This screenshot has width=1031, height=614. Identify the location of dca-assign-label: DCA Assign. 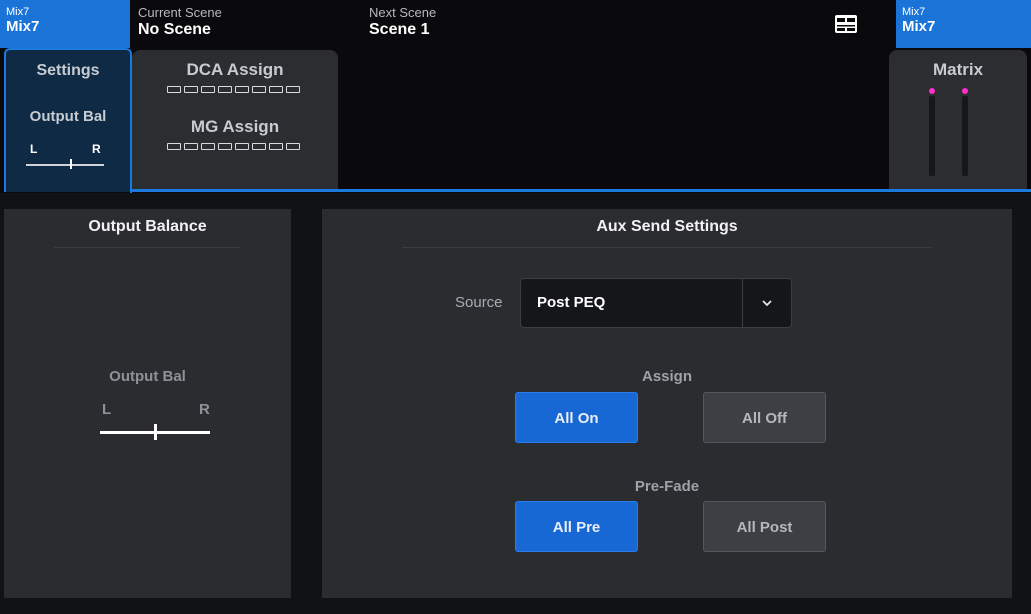
(235, 69).